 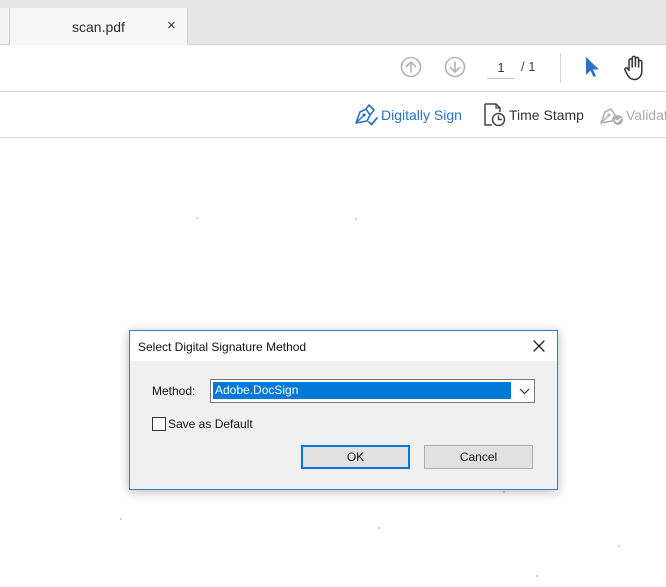 What do you see at coordinates (362, 390) in the screenshot?
I see `method-selected-value: Adobe.DocSign` at bounding box center [362, 390].